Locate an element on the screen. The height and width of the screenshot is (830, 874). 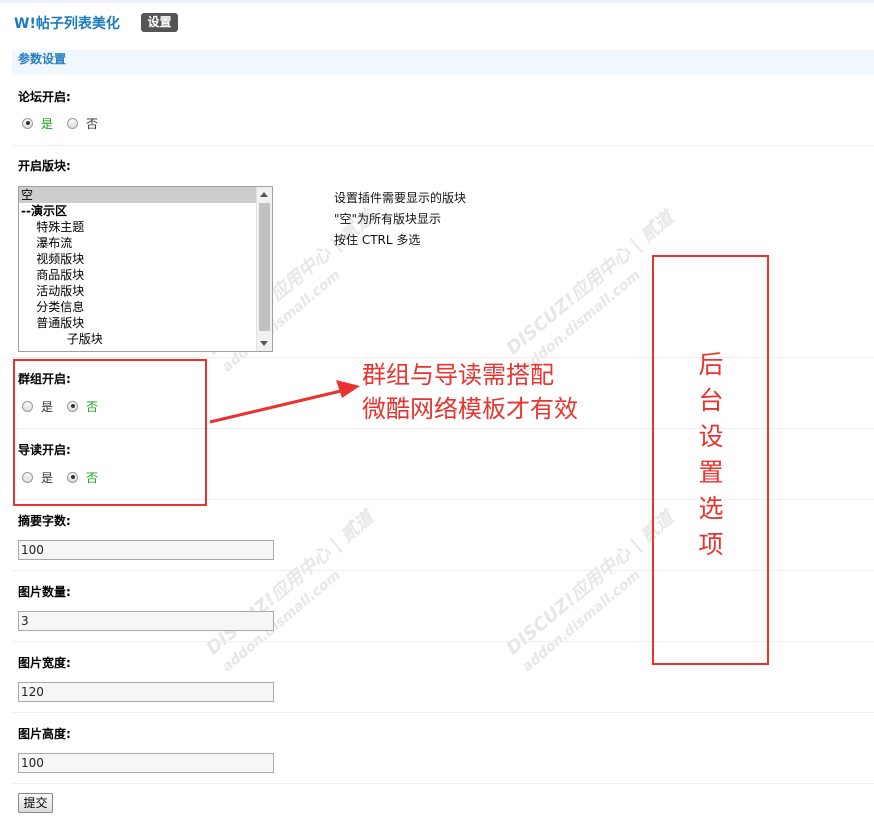
annotation-text-line1: 群组与导读需搭配 is located at coordinates (458, 375).